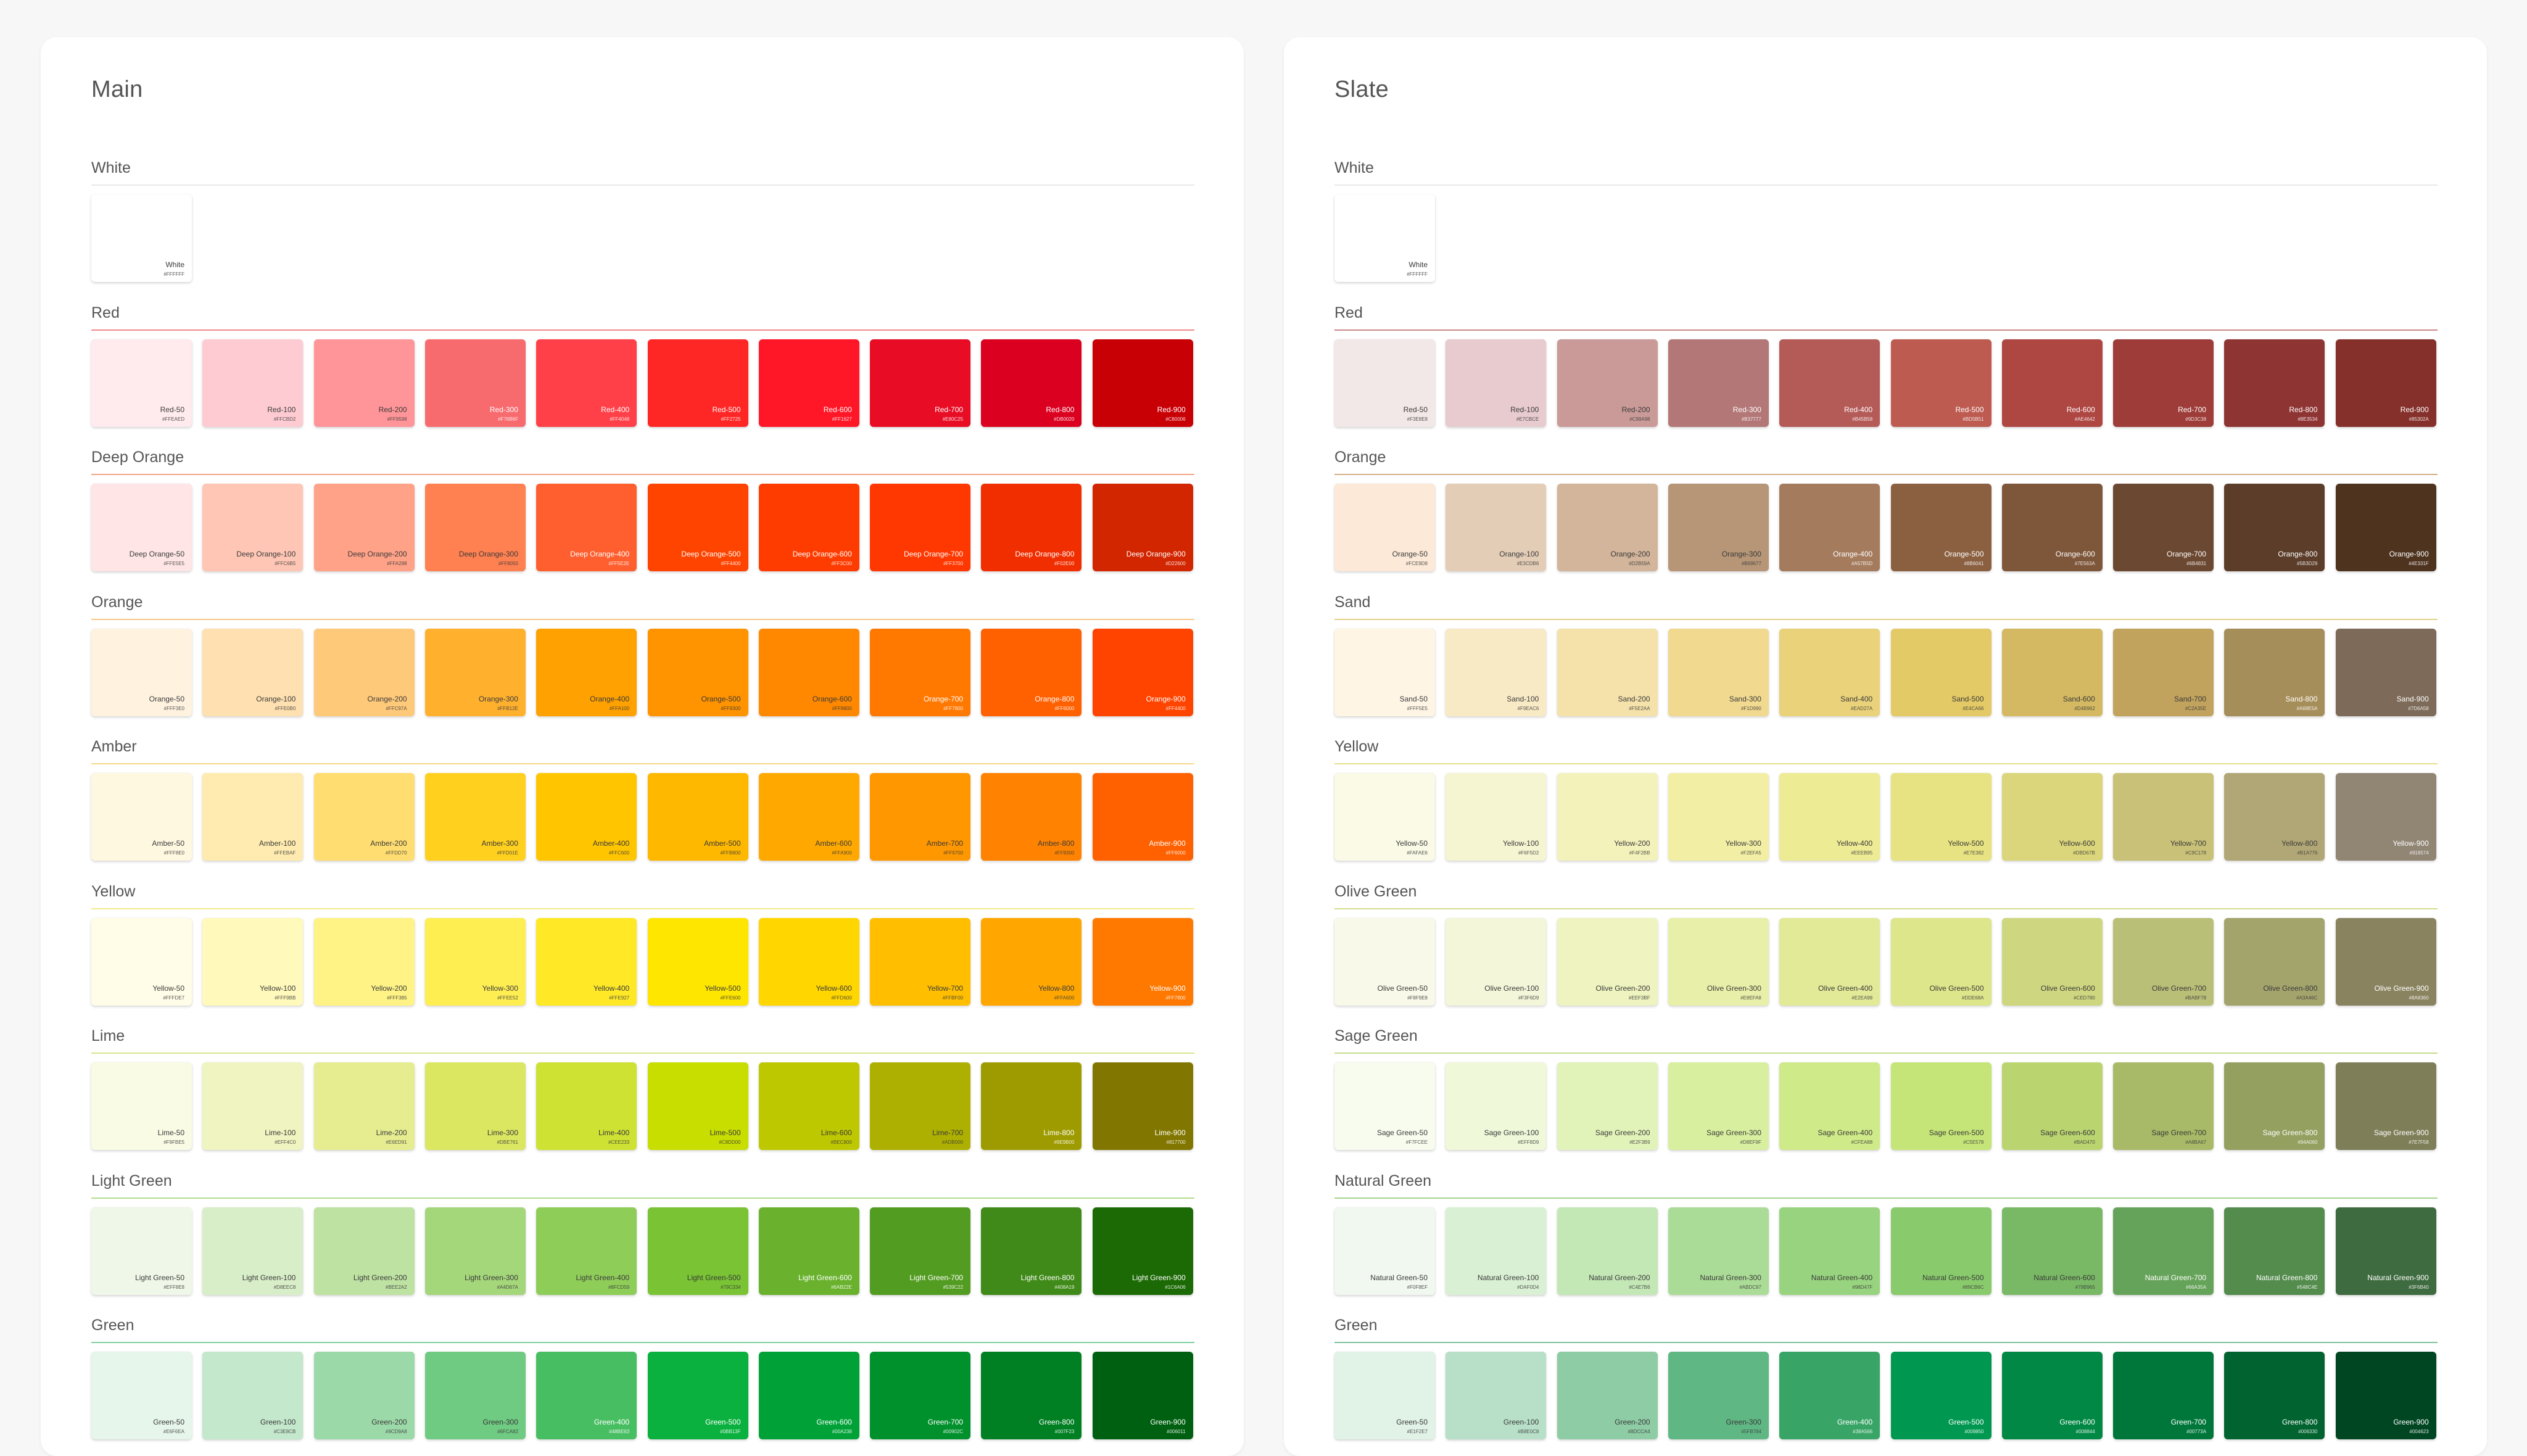  Describe the element at coordinates (808, 527) in the screenshot. I see `color-swatch-deep-orange-600: Deep Orange-600 #FF3C00` at that location.